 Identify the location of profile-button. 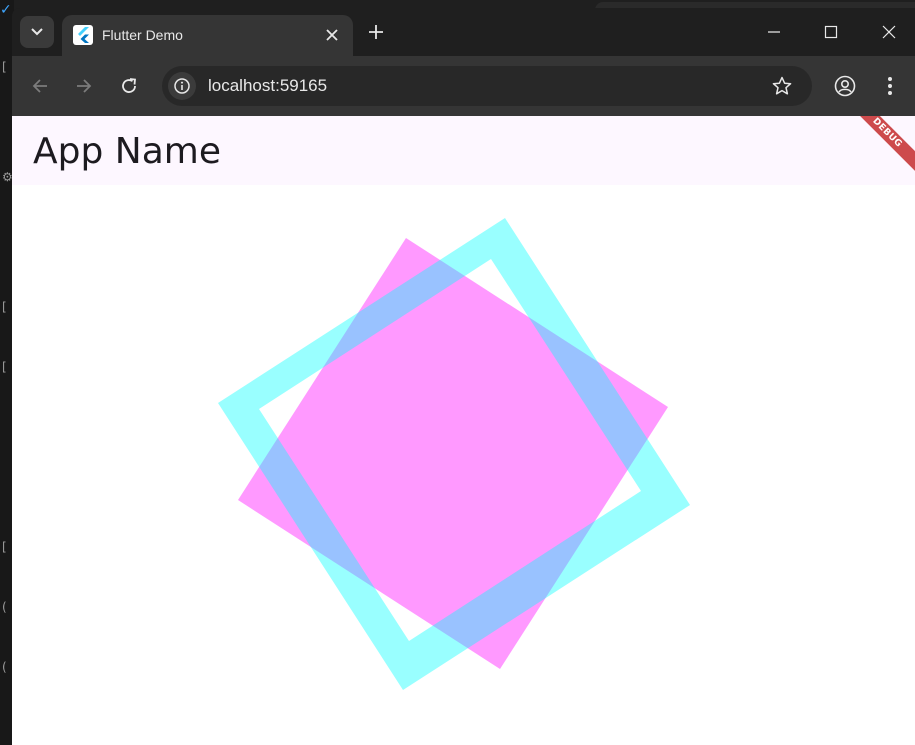
(845, 86).